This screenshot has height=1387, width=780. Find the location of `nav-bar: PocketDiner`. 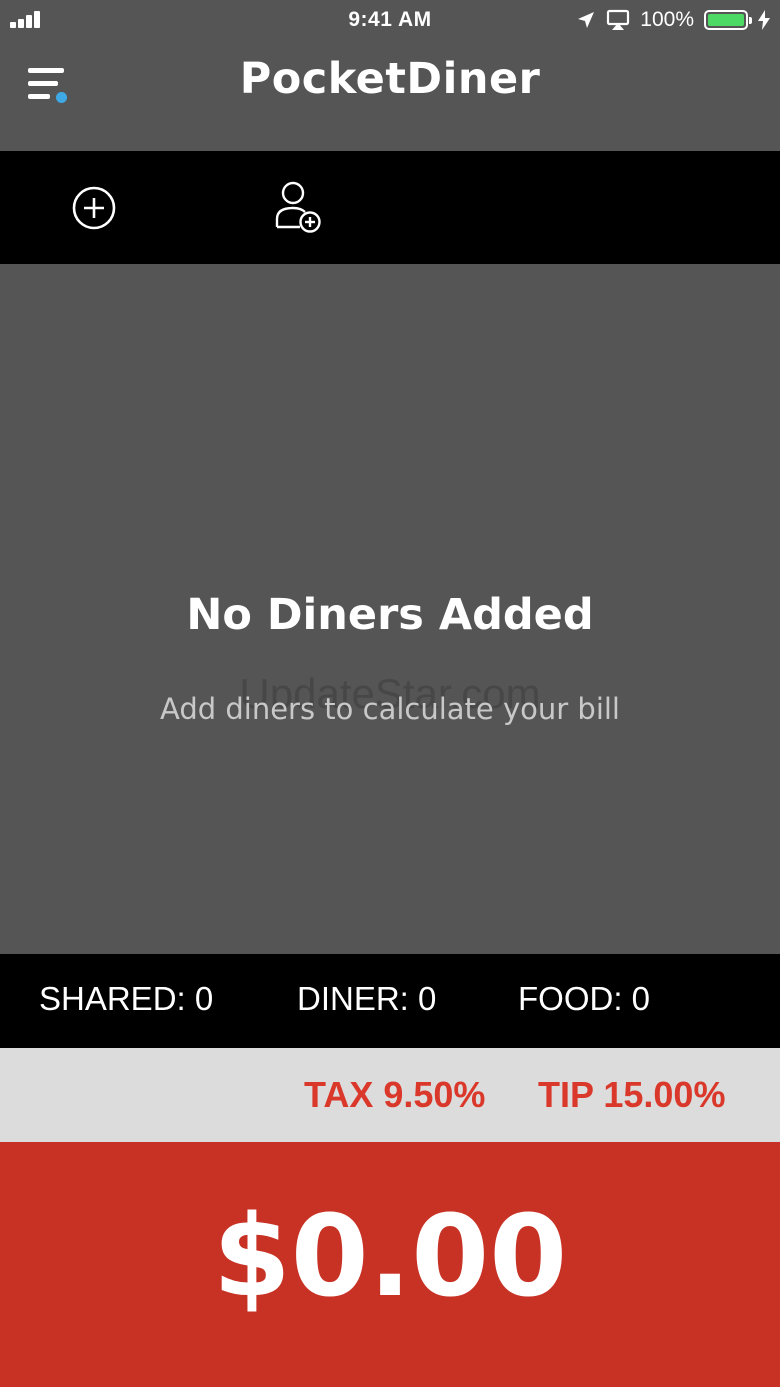

nav-bar: PocketDiner is located at coordinates (390, 95).